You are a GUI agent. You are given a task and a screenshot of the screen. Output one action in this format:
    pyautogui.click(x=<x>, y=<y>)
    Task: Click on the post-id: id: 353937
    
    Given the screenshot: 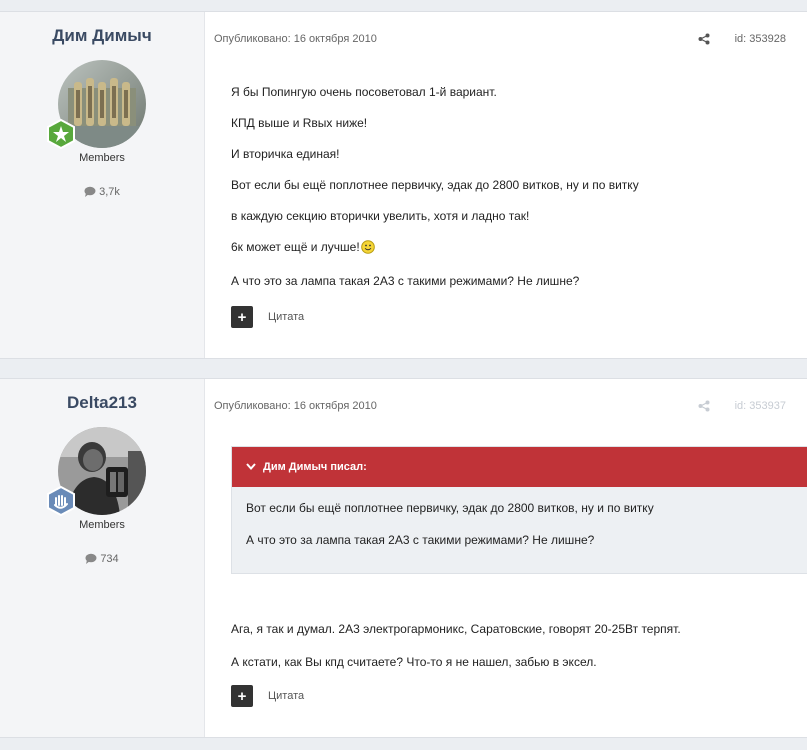 What is the action you would take?
    pyautogui.click(x=760, y=406)
    